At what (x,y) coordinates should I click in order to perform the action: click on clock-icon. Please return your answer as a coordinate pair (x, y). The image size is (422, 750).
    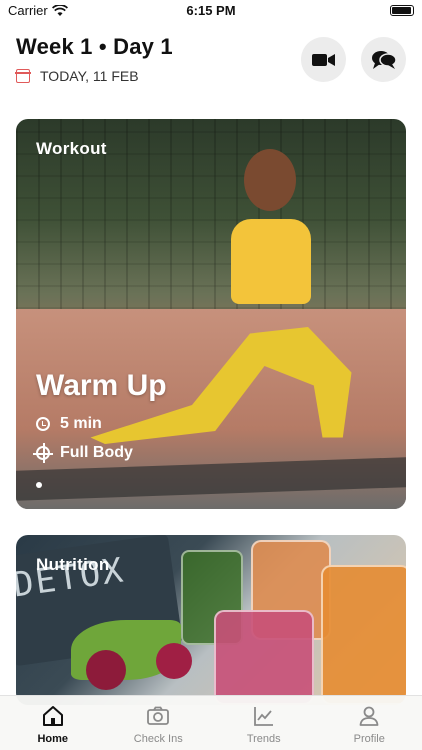
    Looking at the image, I should click on (43, 424).